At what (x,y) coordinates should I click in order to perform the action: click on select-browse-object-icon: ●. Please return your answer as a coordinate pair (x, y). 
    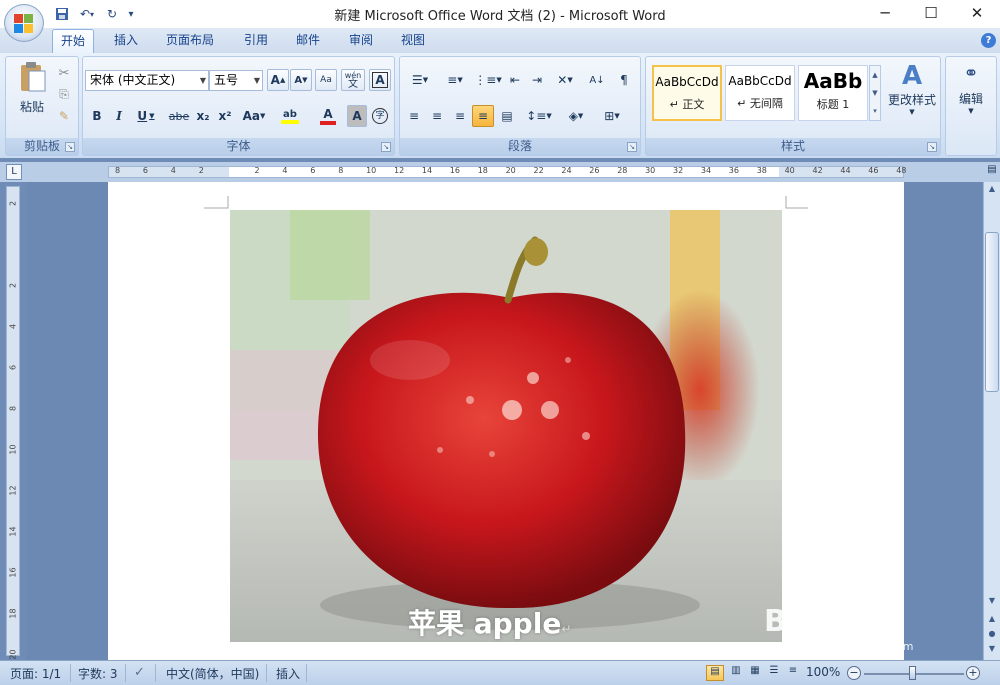
    Looking at the image, I should click on (992, 633).